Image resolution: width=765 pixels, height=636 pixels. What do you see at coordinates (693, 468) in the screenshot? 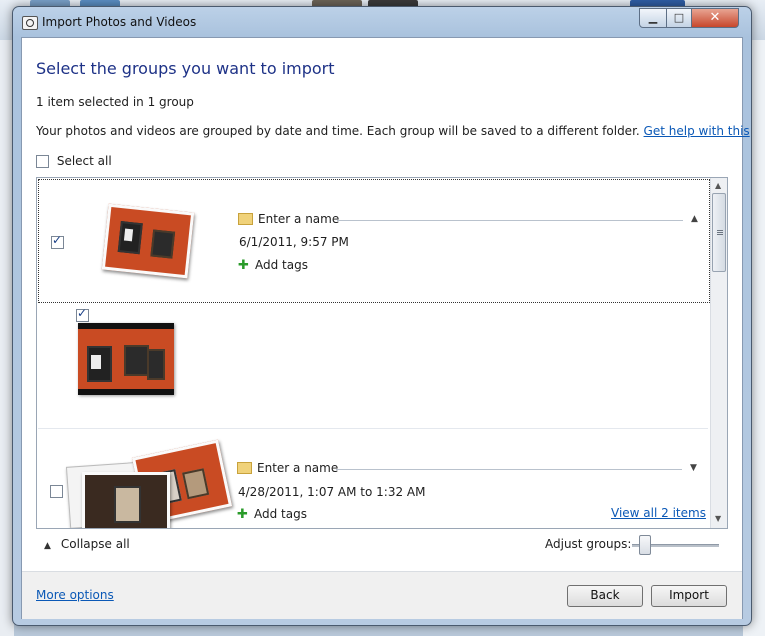
I see `chevron-down-icon: ▼` at bounding box center [693, 468].